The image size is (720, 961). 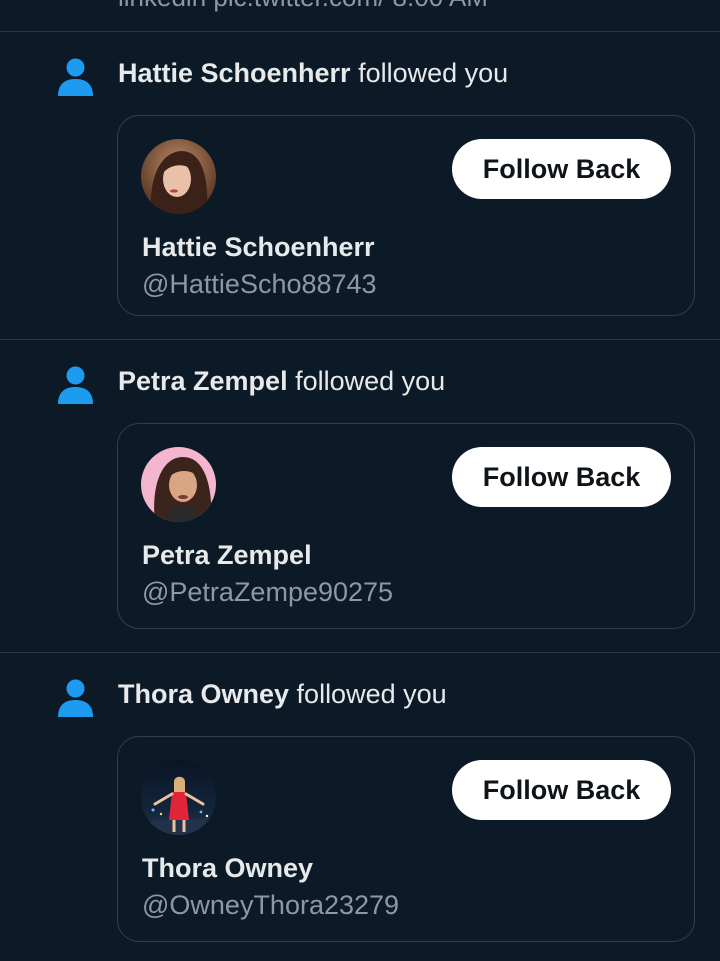 What do you see at coordinates (268, 592) in the screenshot?
I see `card-user-handle: @PetraZempe90275` at bounding box center [268, 592].